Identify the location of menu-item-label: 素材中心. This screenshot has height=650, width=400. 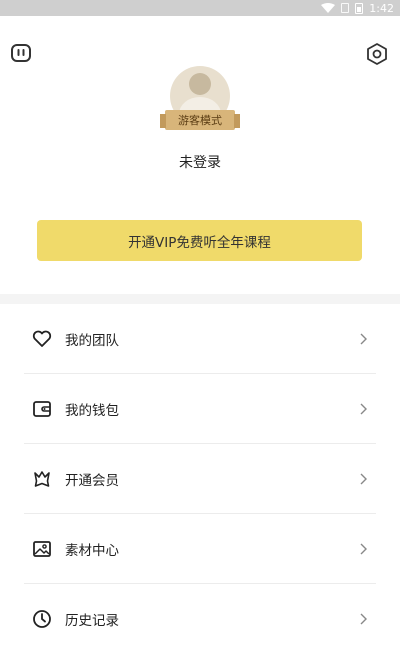
(92, 550).